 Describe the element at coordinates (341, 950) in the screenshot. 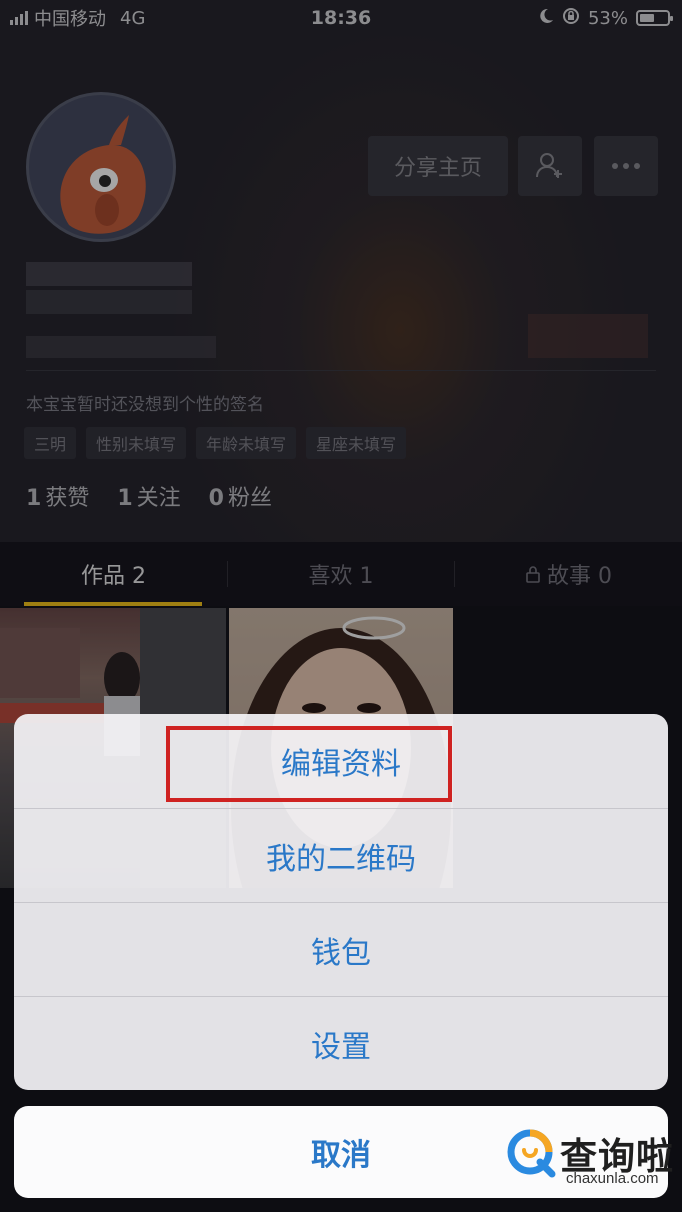

I see `wallet-button: 钱包` at that location.